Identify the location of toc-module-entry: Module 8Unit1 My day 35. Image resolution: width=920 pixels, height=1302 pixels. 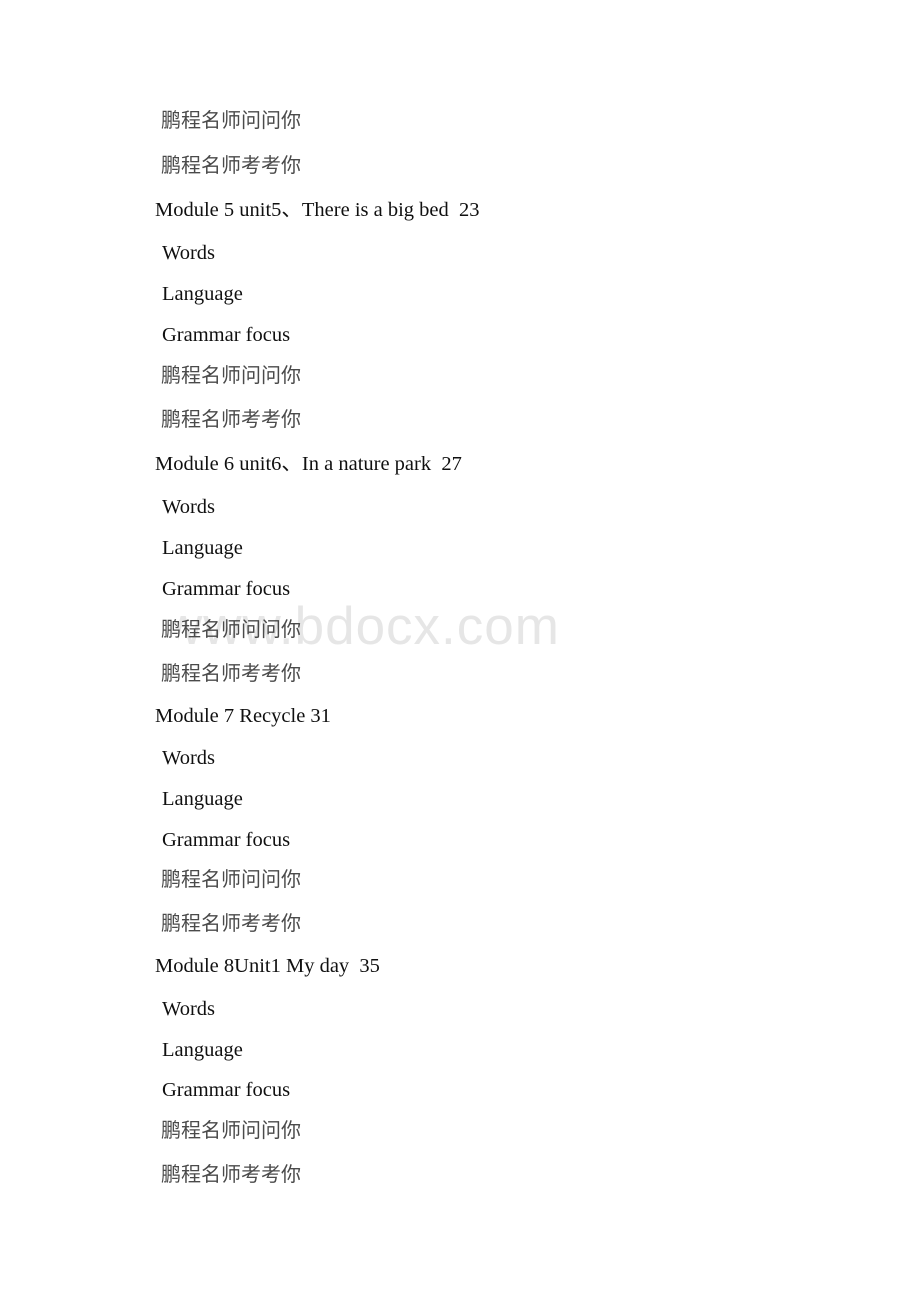
(267, 966).